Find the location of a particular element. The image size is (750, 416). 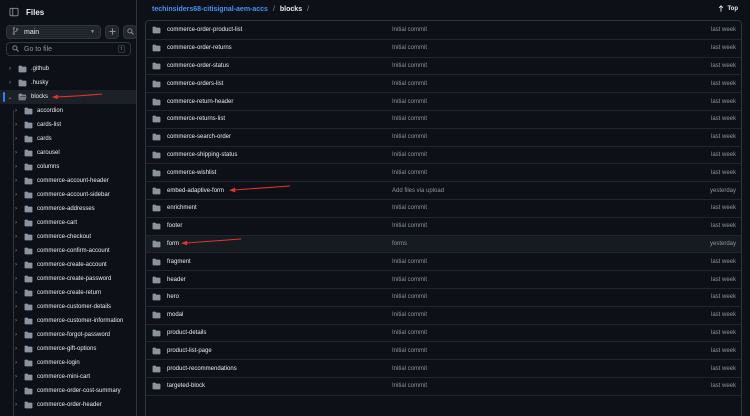

file-name-link: product-details is located at coordinates (281, 333).